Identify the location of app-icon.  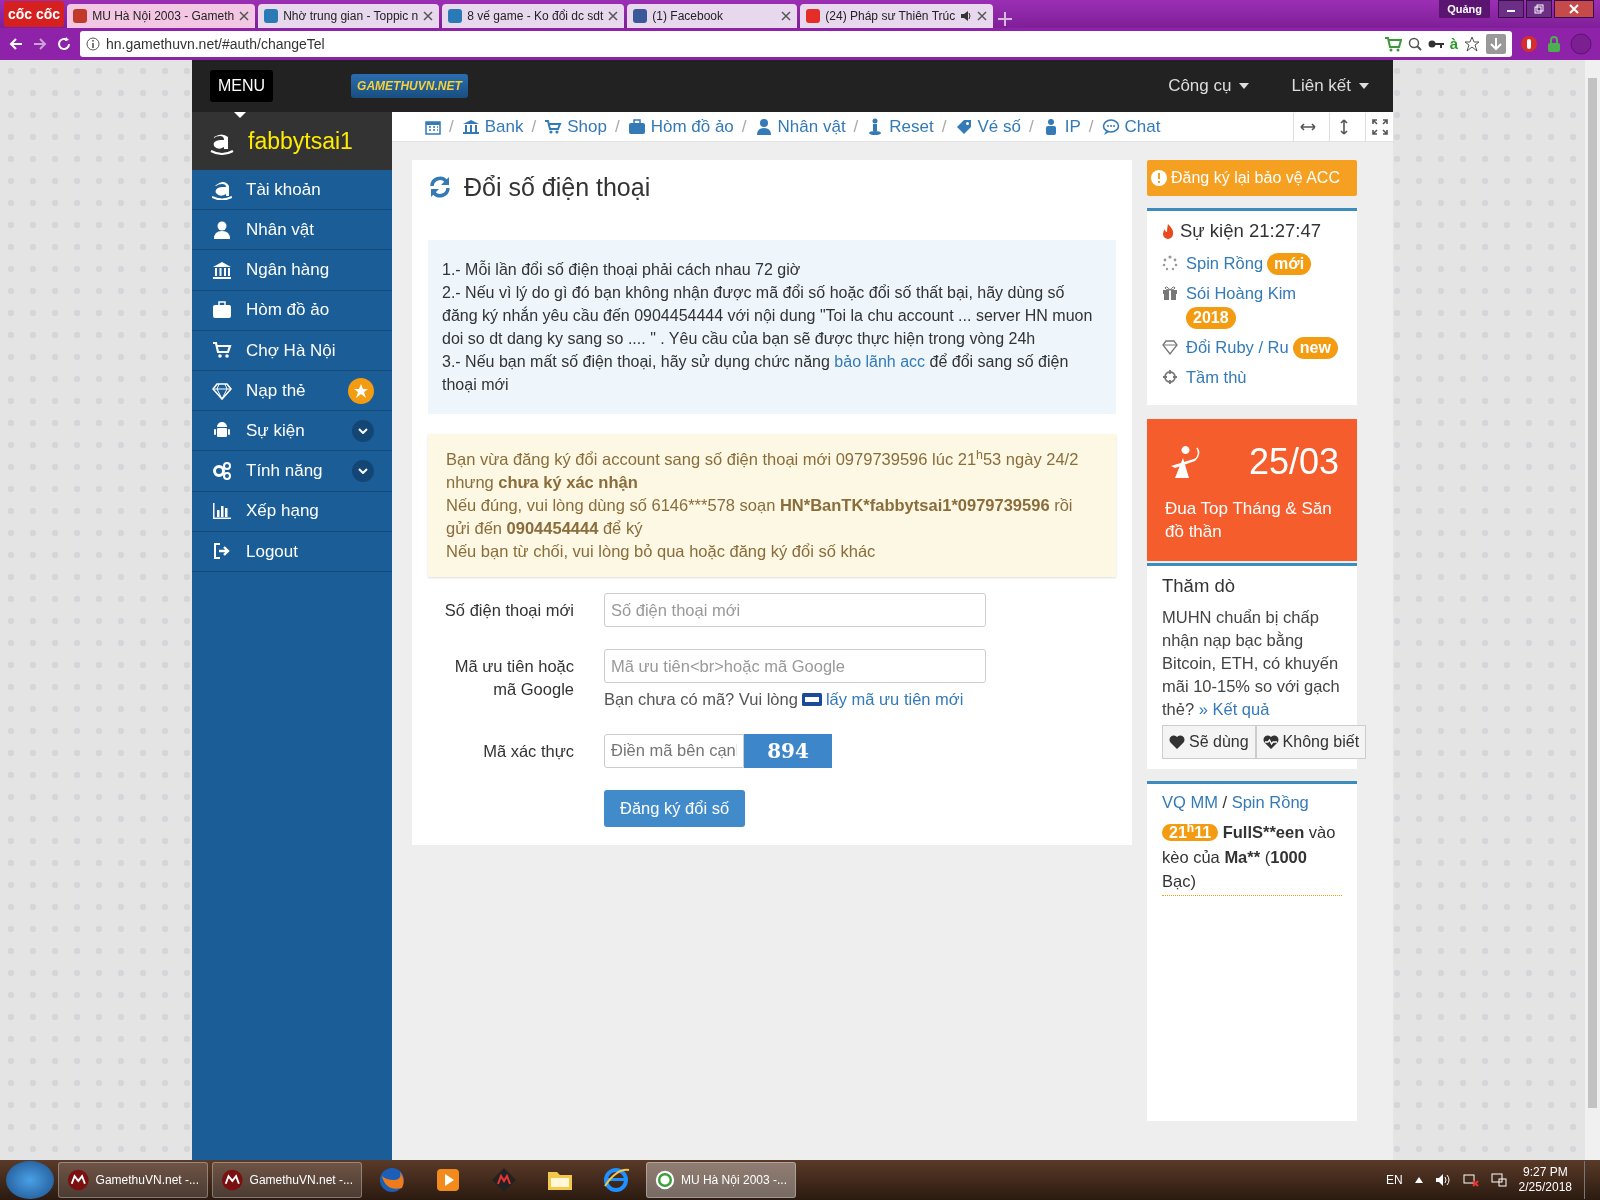
(665, 1180).